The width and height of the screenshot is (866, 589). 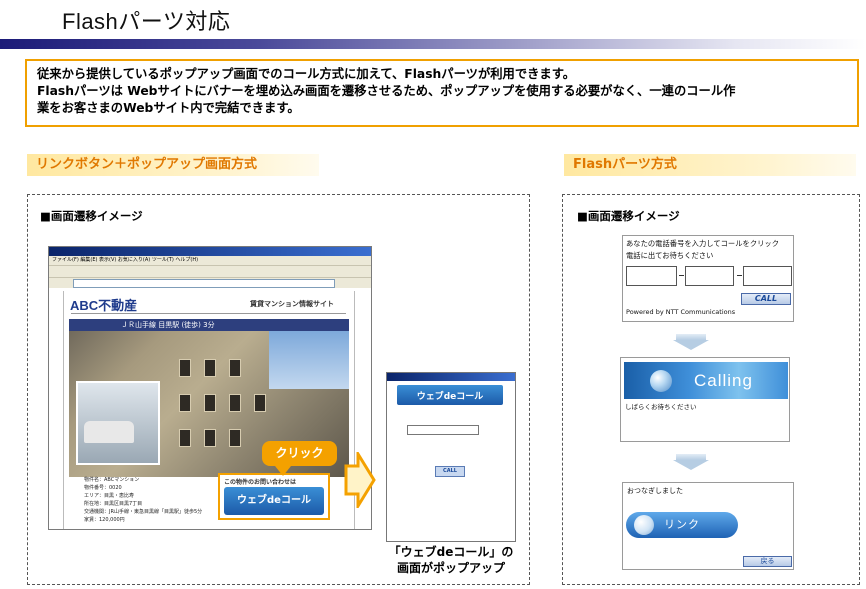 What do you see at coordinates (450, 568) in the screenshot?
I see `popup-caption-line-2: 画面がポップアップ` at bounding box center [450, 568].